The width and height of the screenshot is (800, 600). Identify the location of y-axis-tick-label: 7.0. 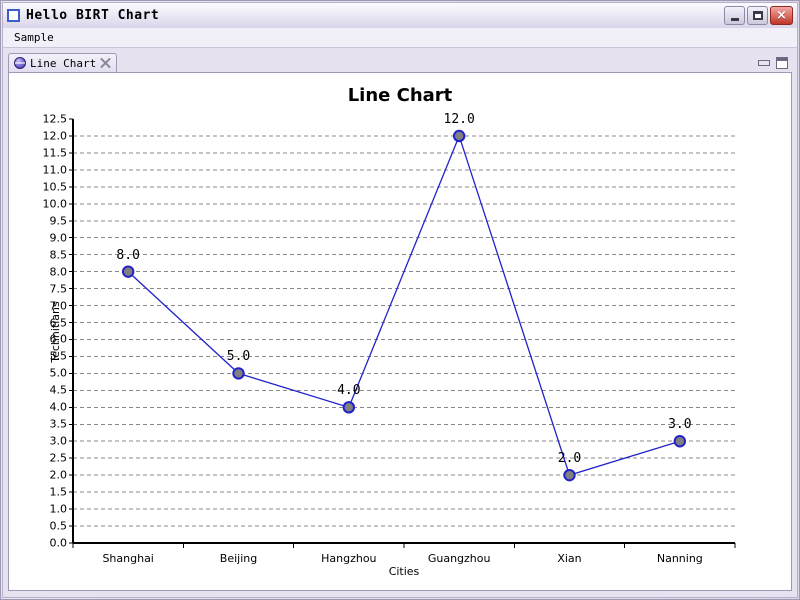
(58, 306).